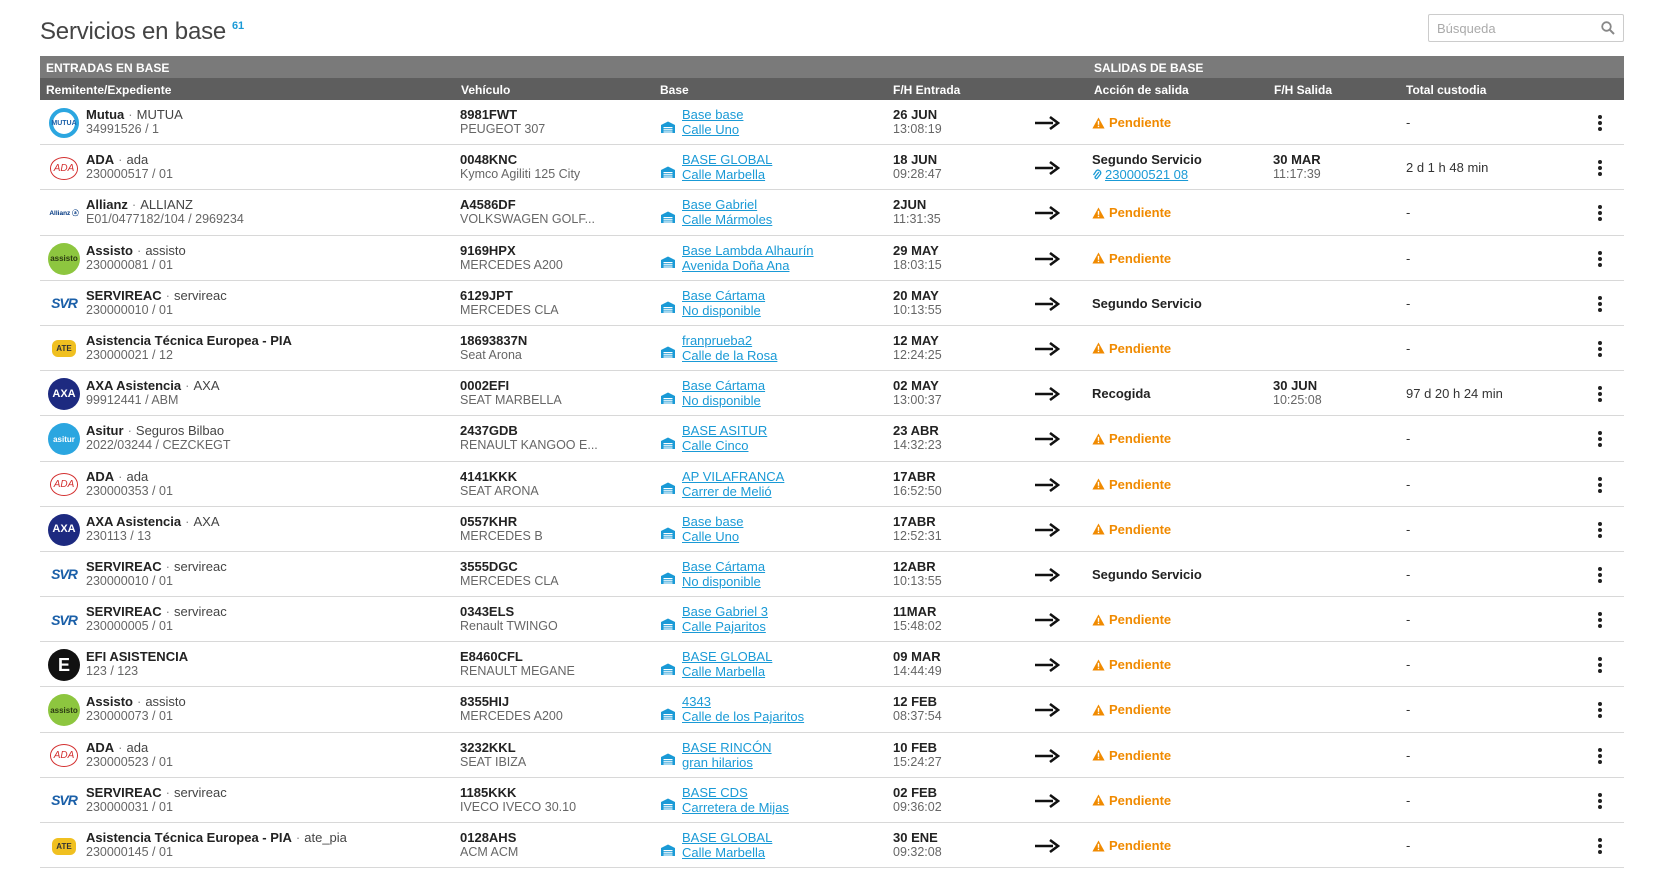 The width and height of the screenshot is (1656, 872). What do you see at coordinates (727, 747) in the screenshot?
I see `base-name-link: BASE RINCÓN` at bounding box center [727, 747].